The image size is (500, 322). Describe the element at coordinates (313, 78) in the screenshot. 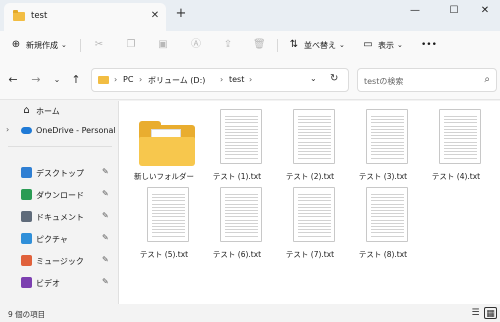

I see `address-history-chevron-icon: ⌄` at that location.